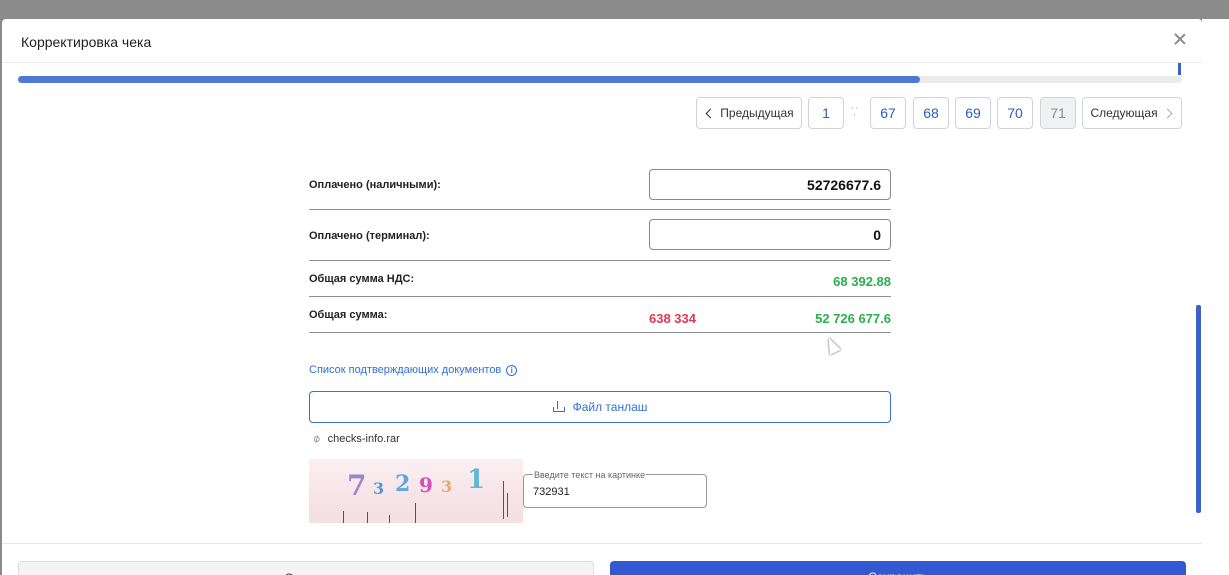 This screenshot has height=575, width=1229. Describe the element at coordinates (512, 370) in the screenshot. I see `info-icon: i` at that location.